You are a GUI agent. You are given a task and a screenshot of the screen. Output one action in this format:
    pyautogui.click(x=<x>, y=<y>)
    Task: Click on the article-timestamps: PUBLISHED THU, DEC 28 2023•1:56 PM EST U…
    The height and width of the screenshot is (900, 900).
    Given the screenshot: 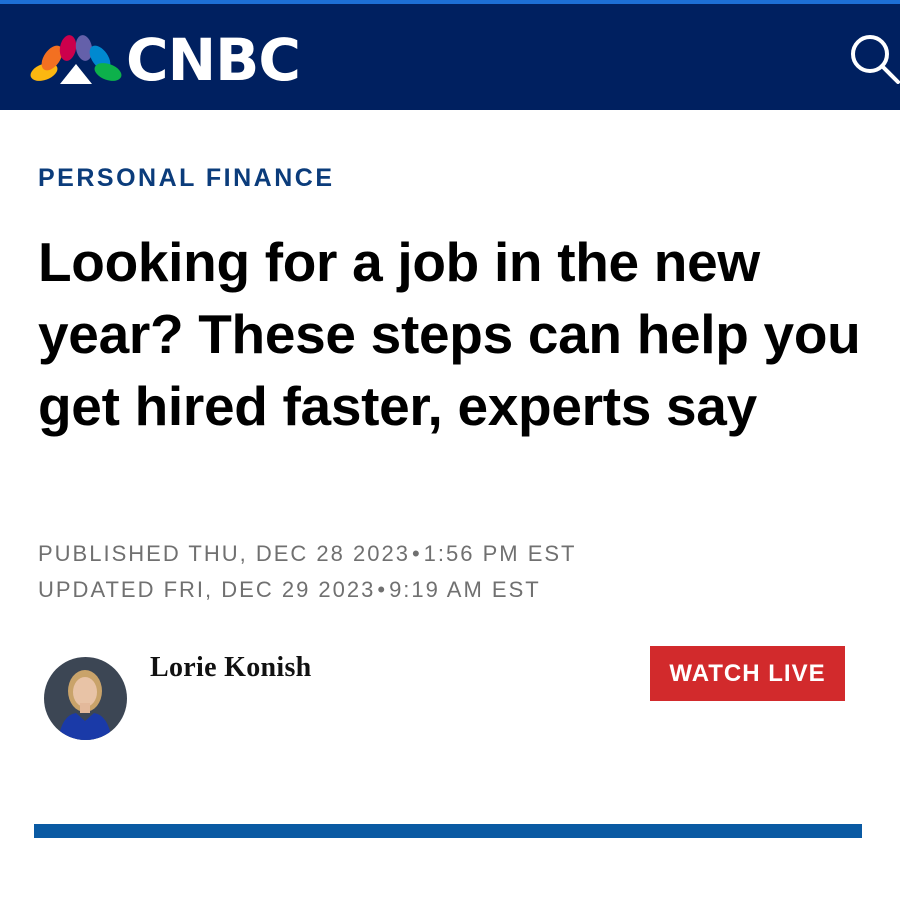 What is the action you would take?
    pyautogui.click(x=307, y=572)
    